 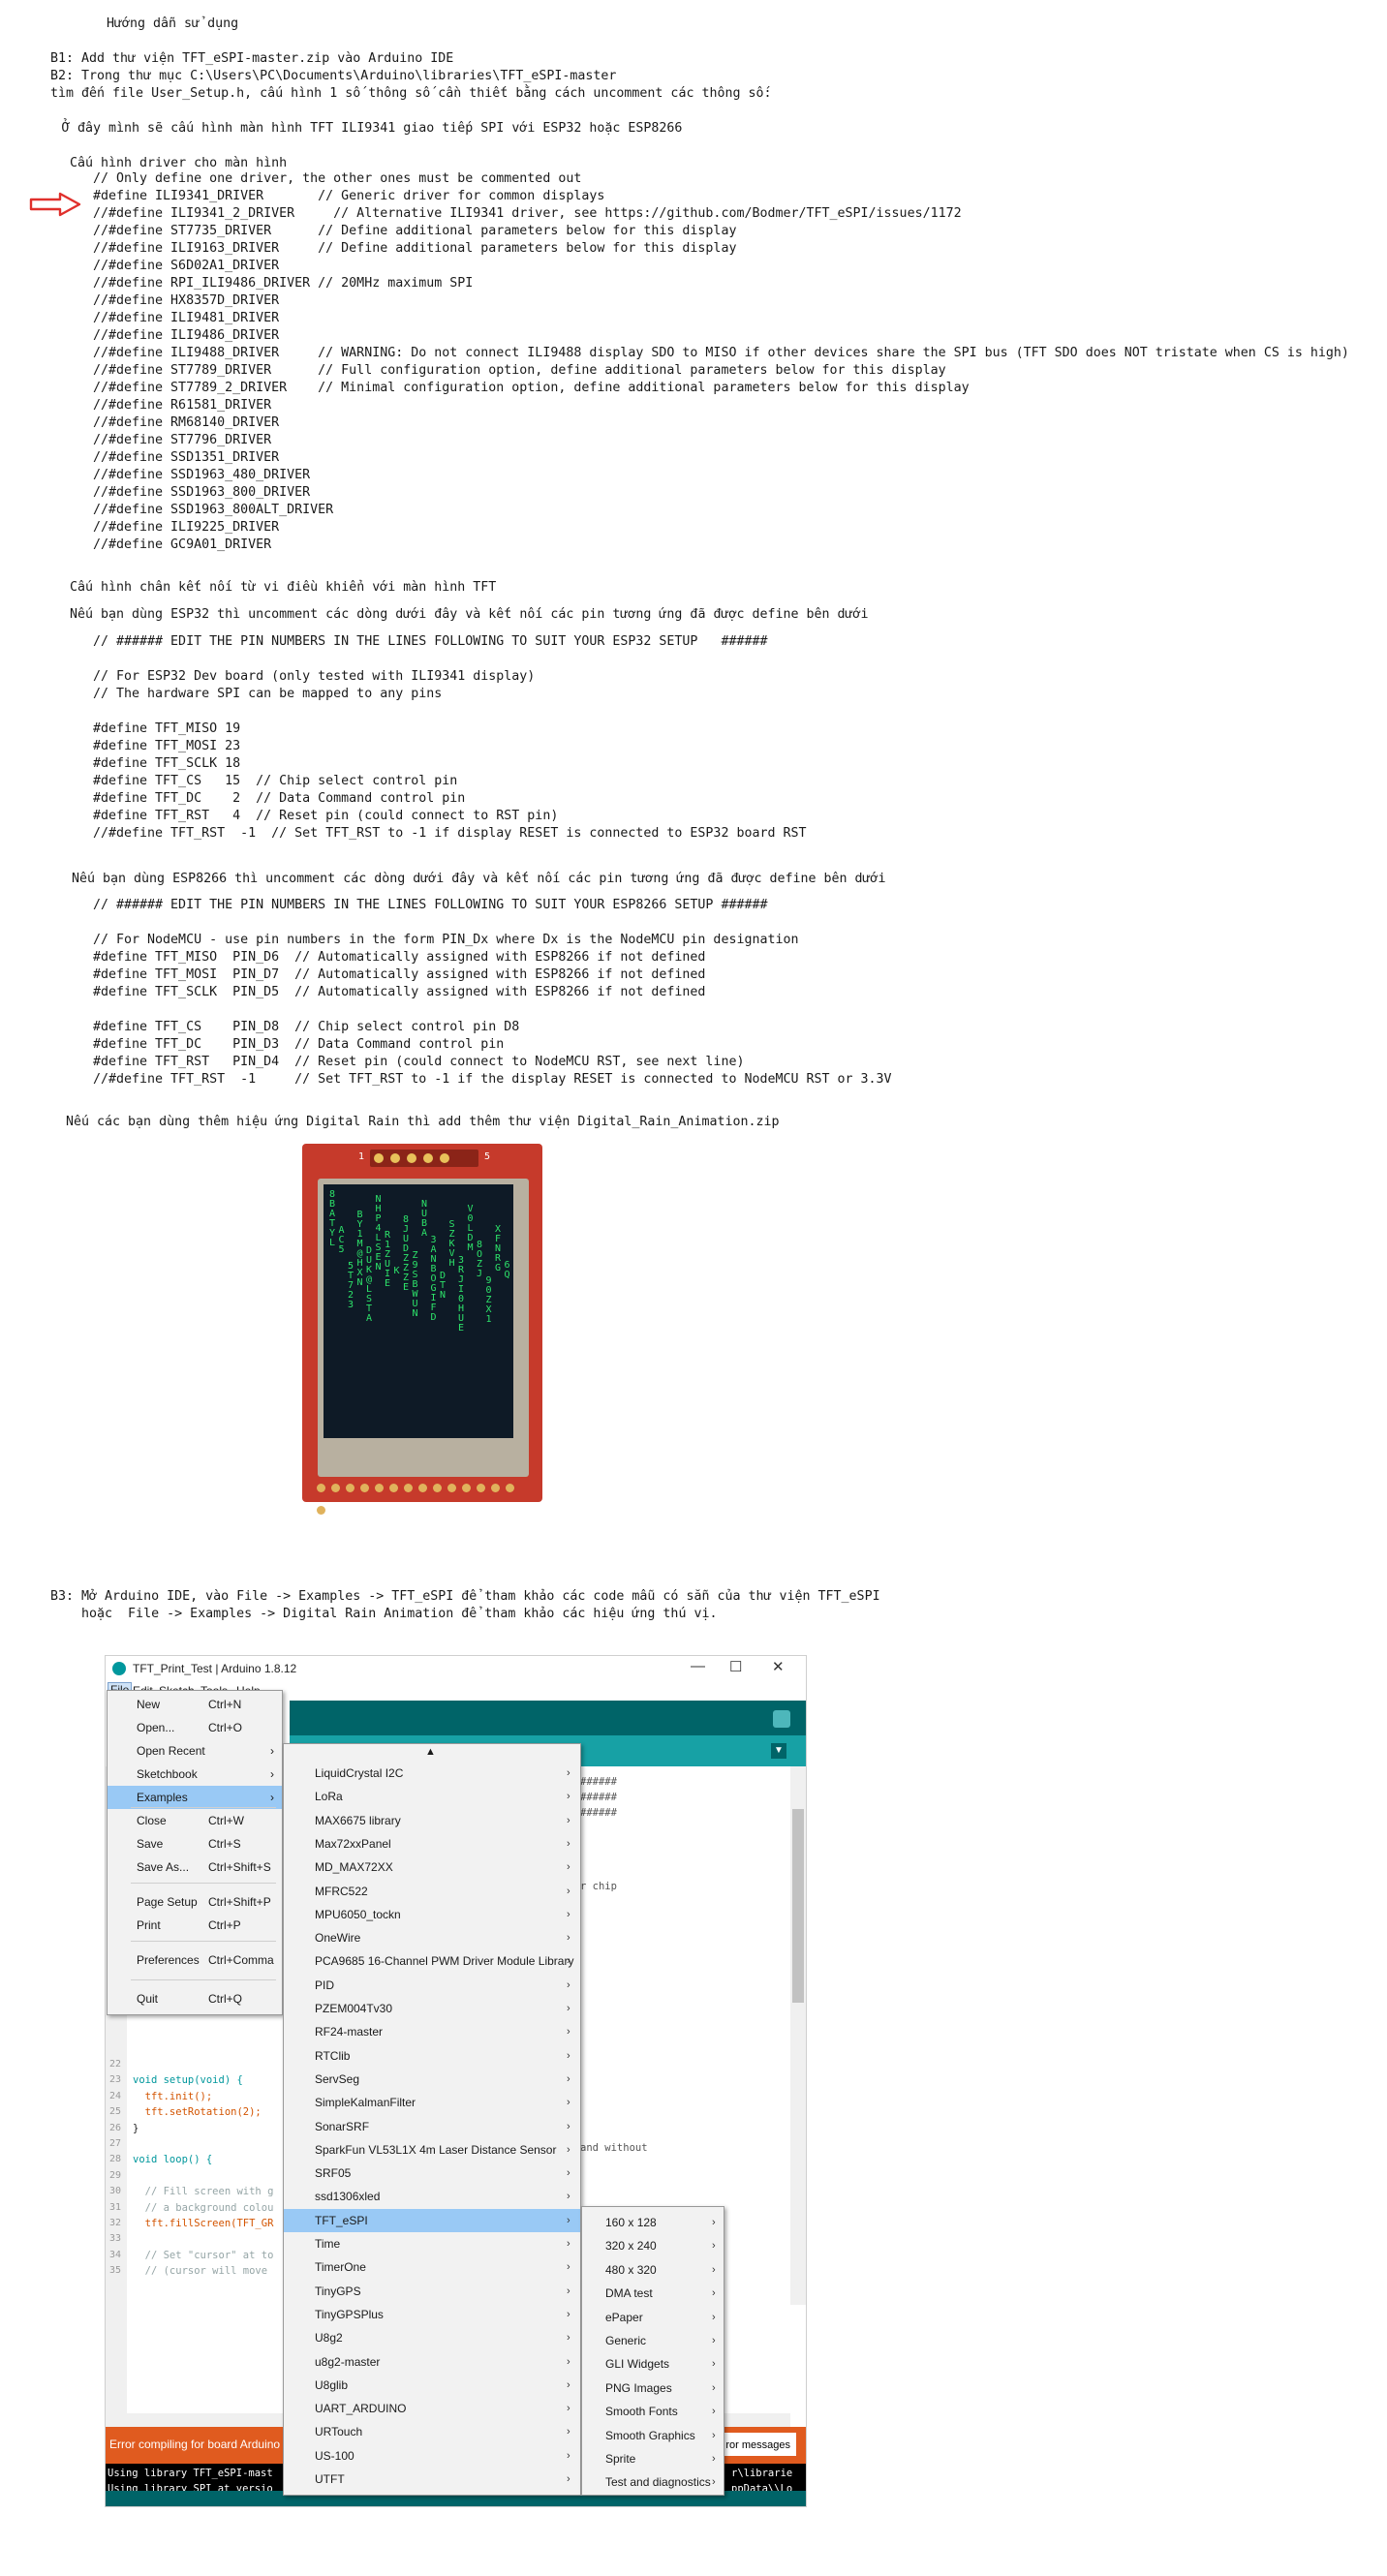 What do you see at coordinates (432, 1773) in the screenshot?
I see `examples-item: LiquidCrystal I2C ›` at bounding box center [432, 1773].